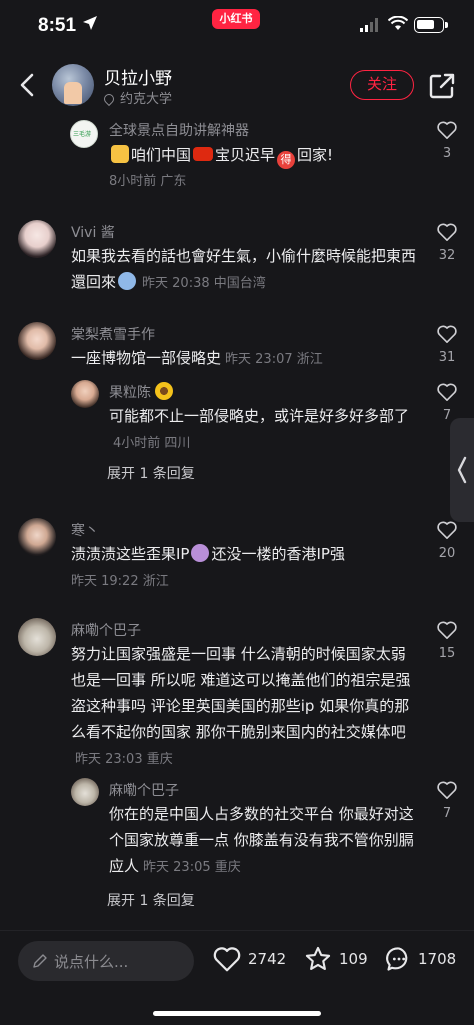 The image size is (474, 1025). I want to click on comment-text-part: 渍渍渍这些歪果IP, so click(130, 554).